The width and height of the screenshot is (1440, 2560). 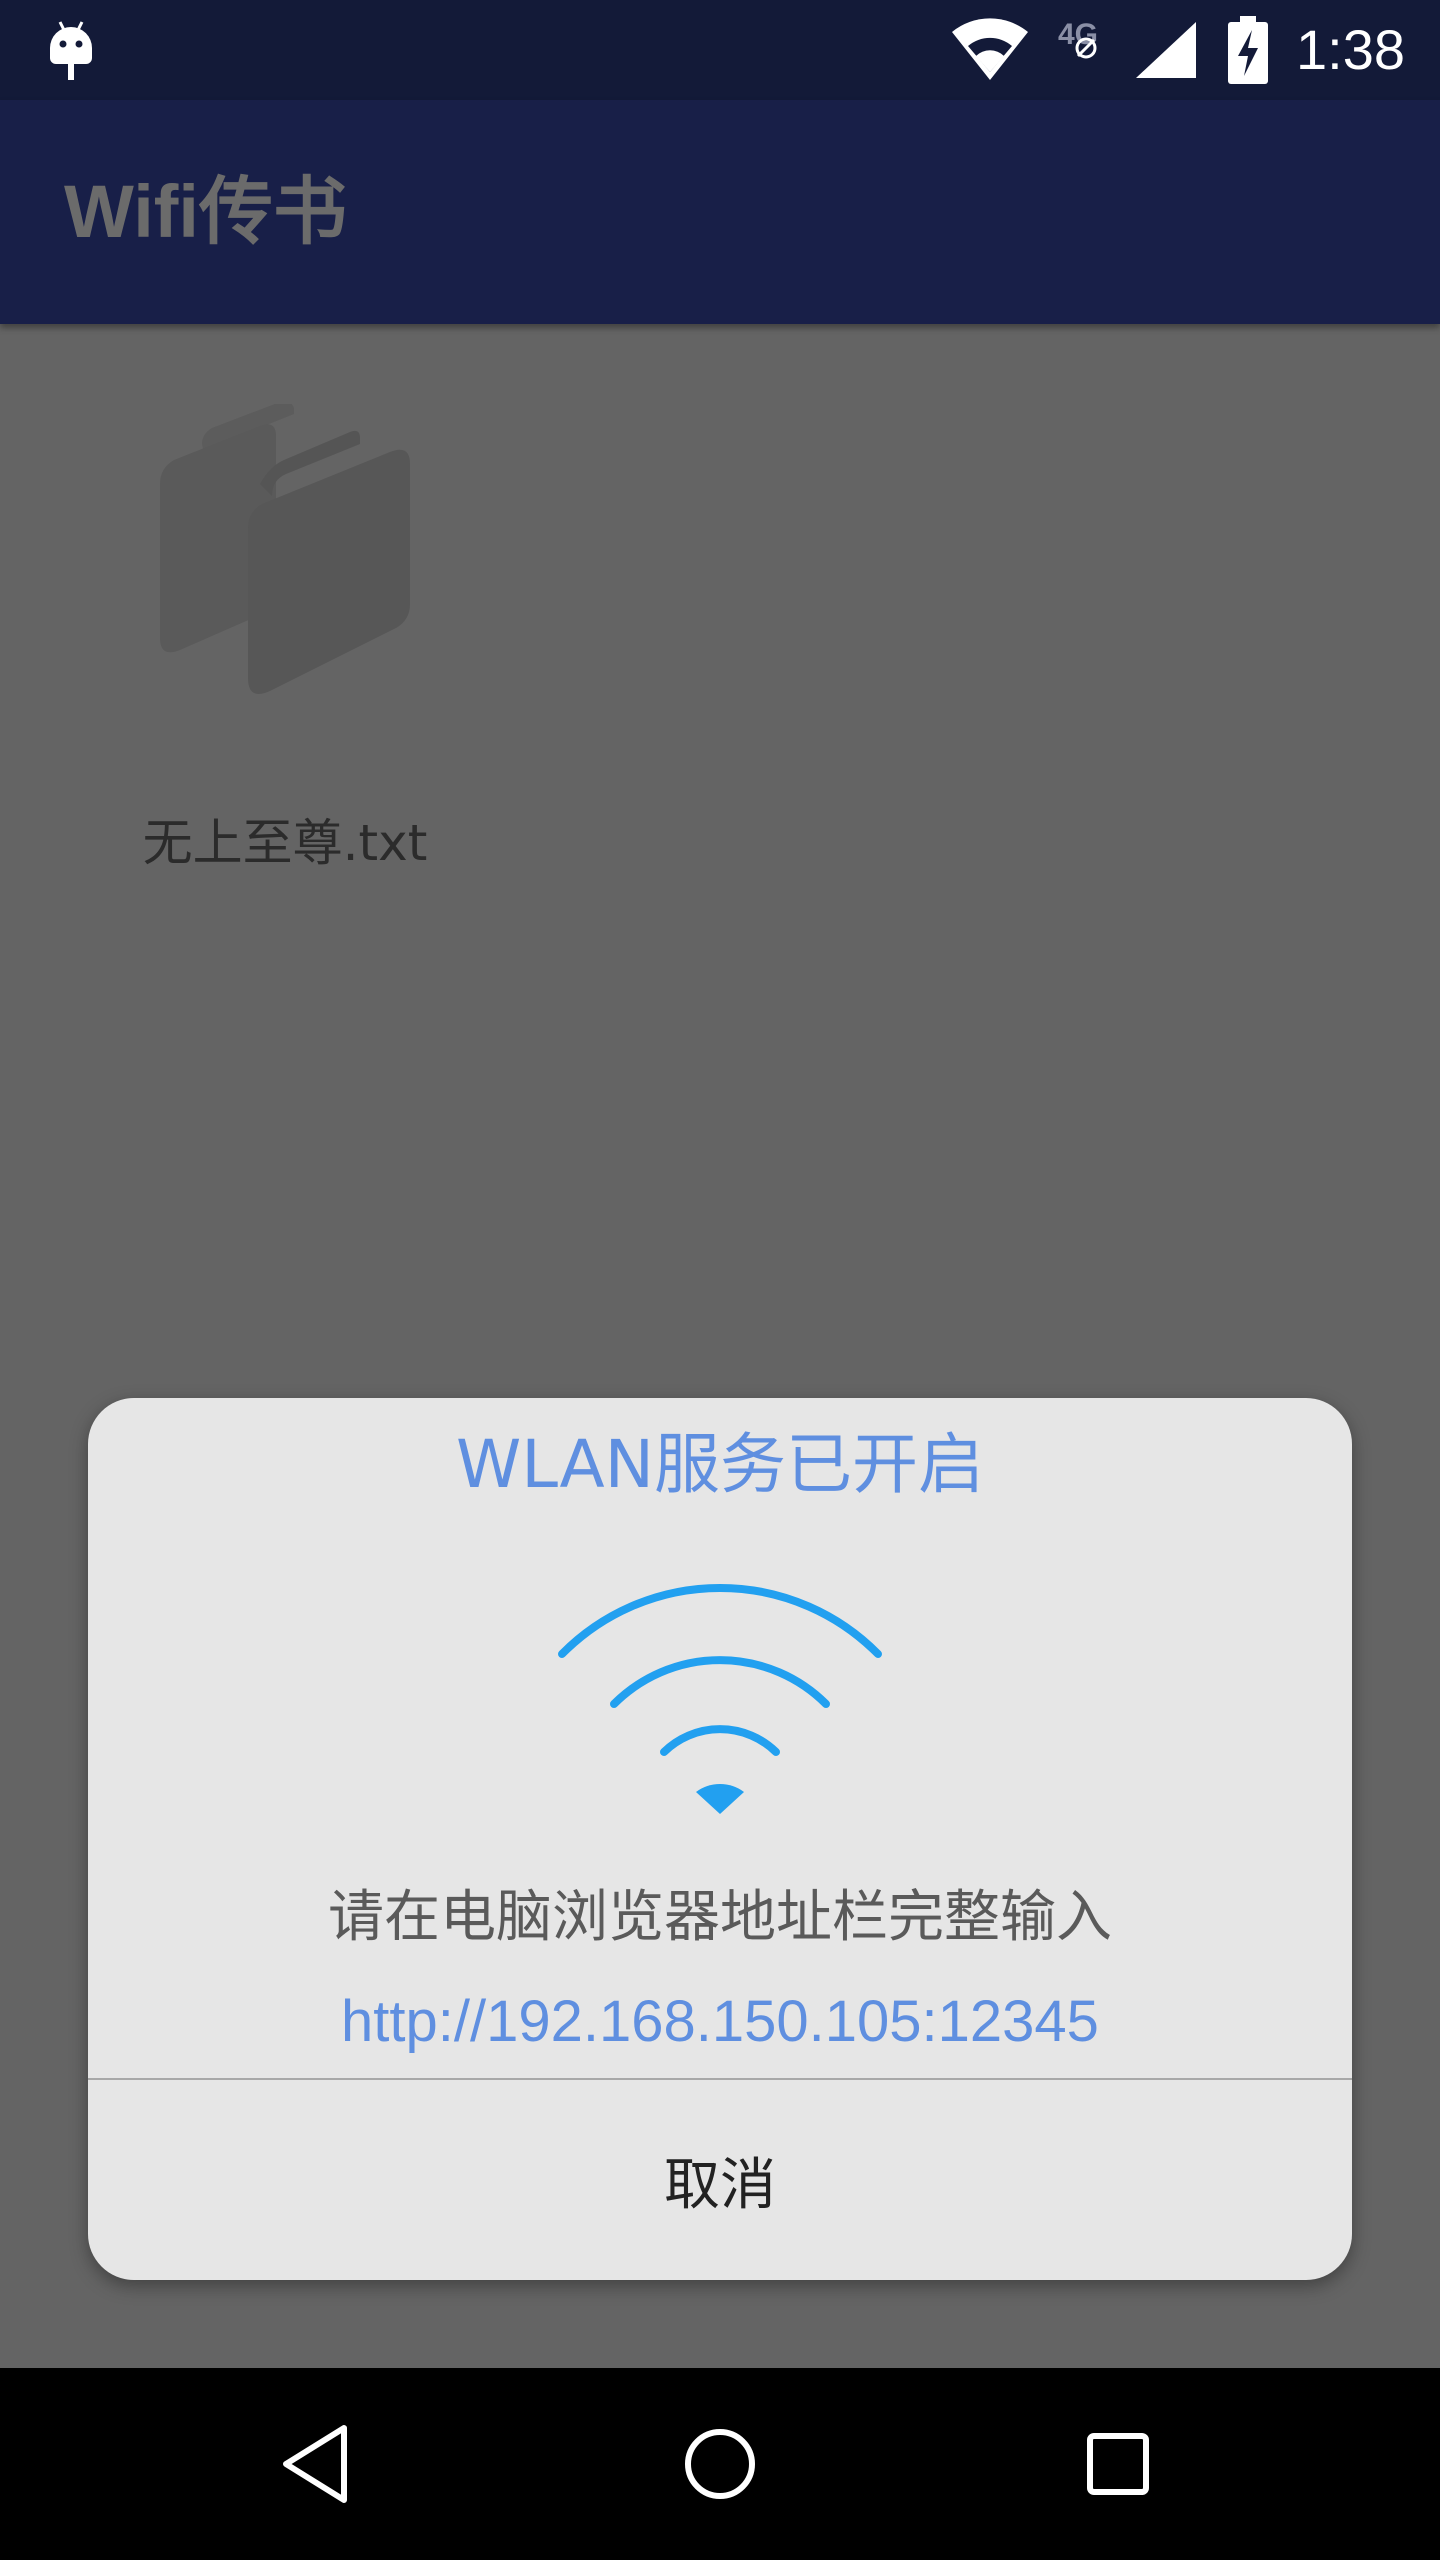 What do you see at coordinates (720, 212) in the screenshot?
I see `app-bar: Wifi传书` at bounding box center [720, 212].